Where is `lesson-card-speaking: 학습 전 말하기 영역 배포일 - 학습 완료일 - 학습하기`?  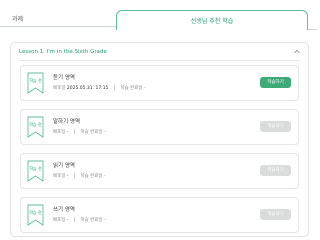
lesson-card-speaking: 학습 전 말하기 영역 배포일 - 학습 완료일 - 학습하기 is located at coordinates (159, 127).